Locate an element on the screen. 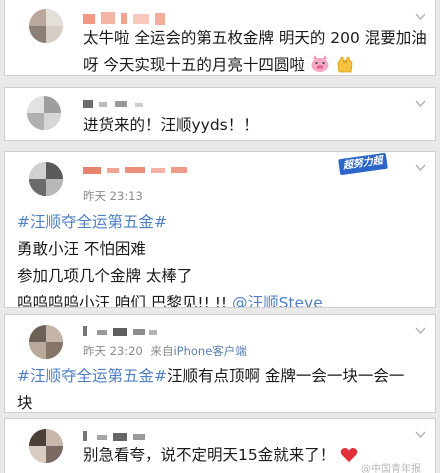 Image resolution: width=440 pixels, height=473 pixels. comment-card-5: 别急看夸，说不定明天15金就来了！ @中国青年报 is located at coordinates (220, 445).